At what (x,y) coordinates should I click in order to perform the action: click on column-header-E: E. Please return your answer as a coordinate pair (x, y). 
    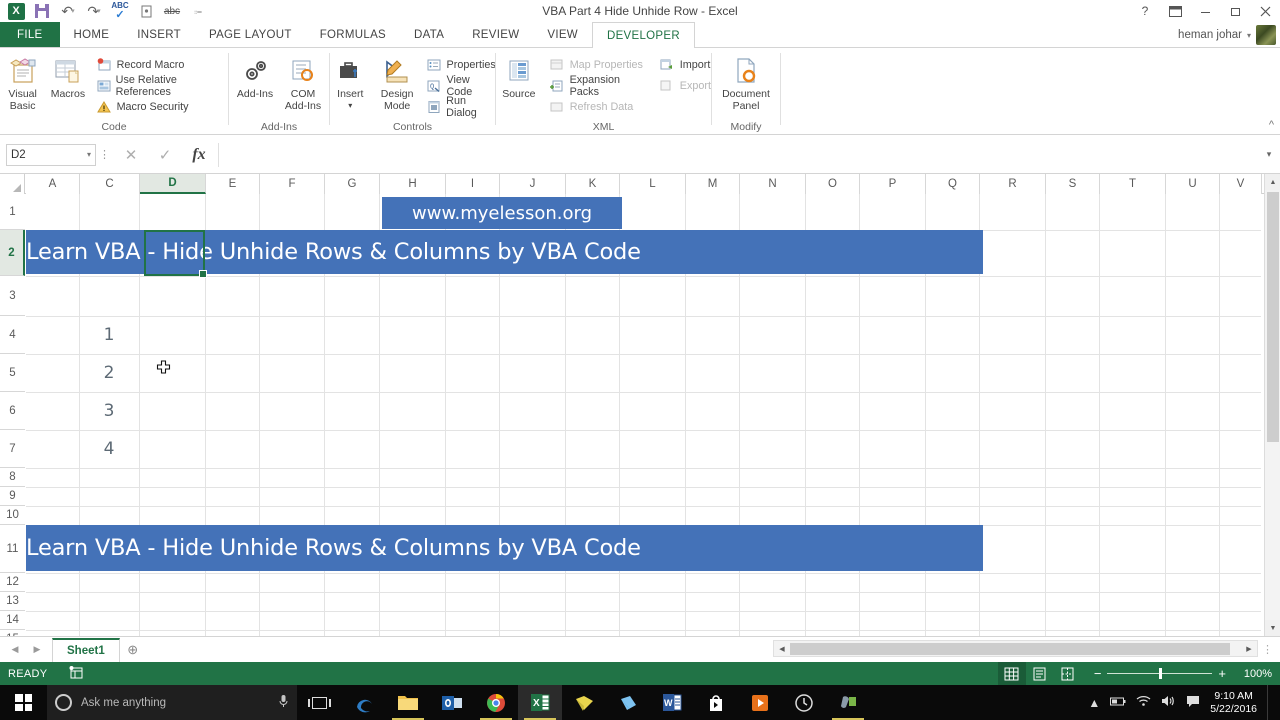
    Looking at the image, I should click on (233, 184).